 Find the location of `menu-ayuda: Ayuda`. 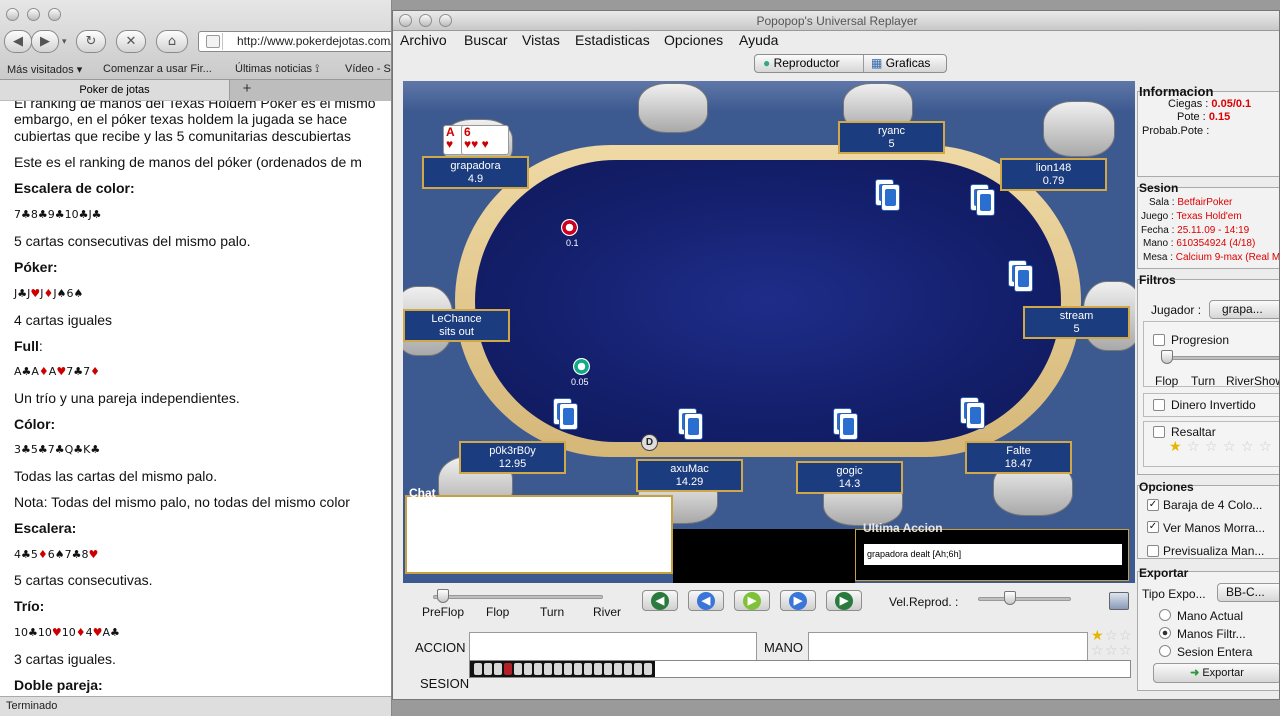

menu-ayuda: Ayuda is located at coordinates (758, 40).